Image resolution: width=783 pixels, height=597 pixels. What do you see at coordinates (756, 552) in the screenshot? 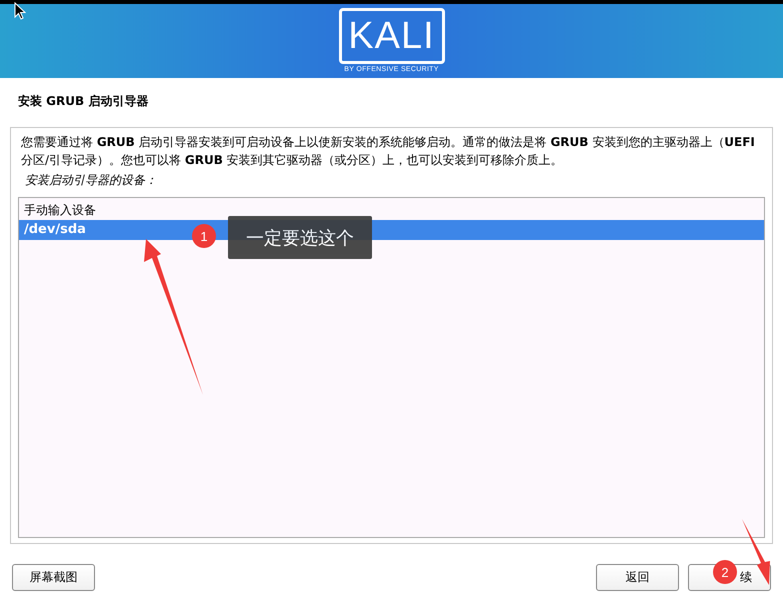
I see `arrow` at bounding box center [756, 552].